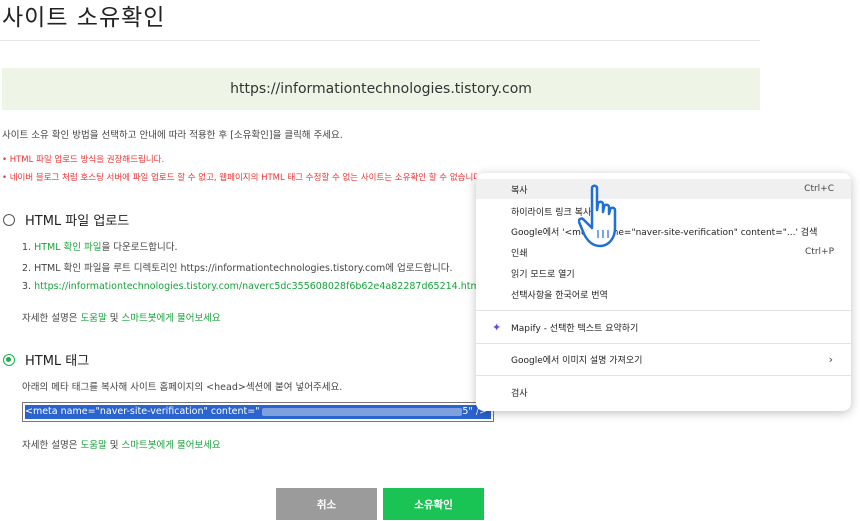 This screenshot has width=860, height=521. Describe the element at coordinates (597, 216) in the screenshot. I see `hand-cursor-icon` at that location.